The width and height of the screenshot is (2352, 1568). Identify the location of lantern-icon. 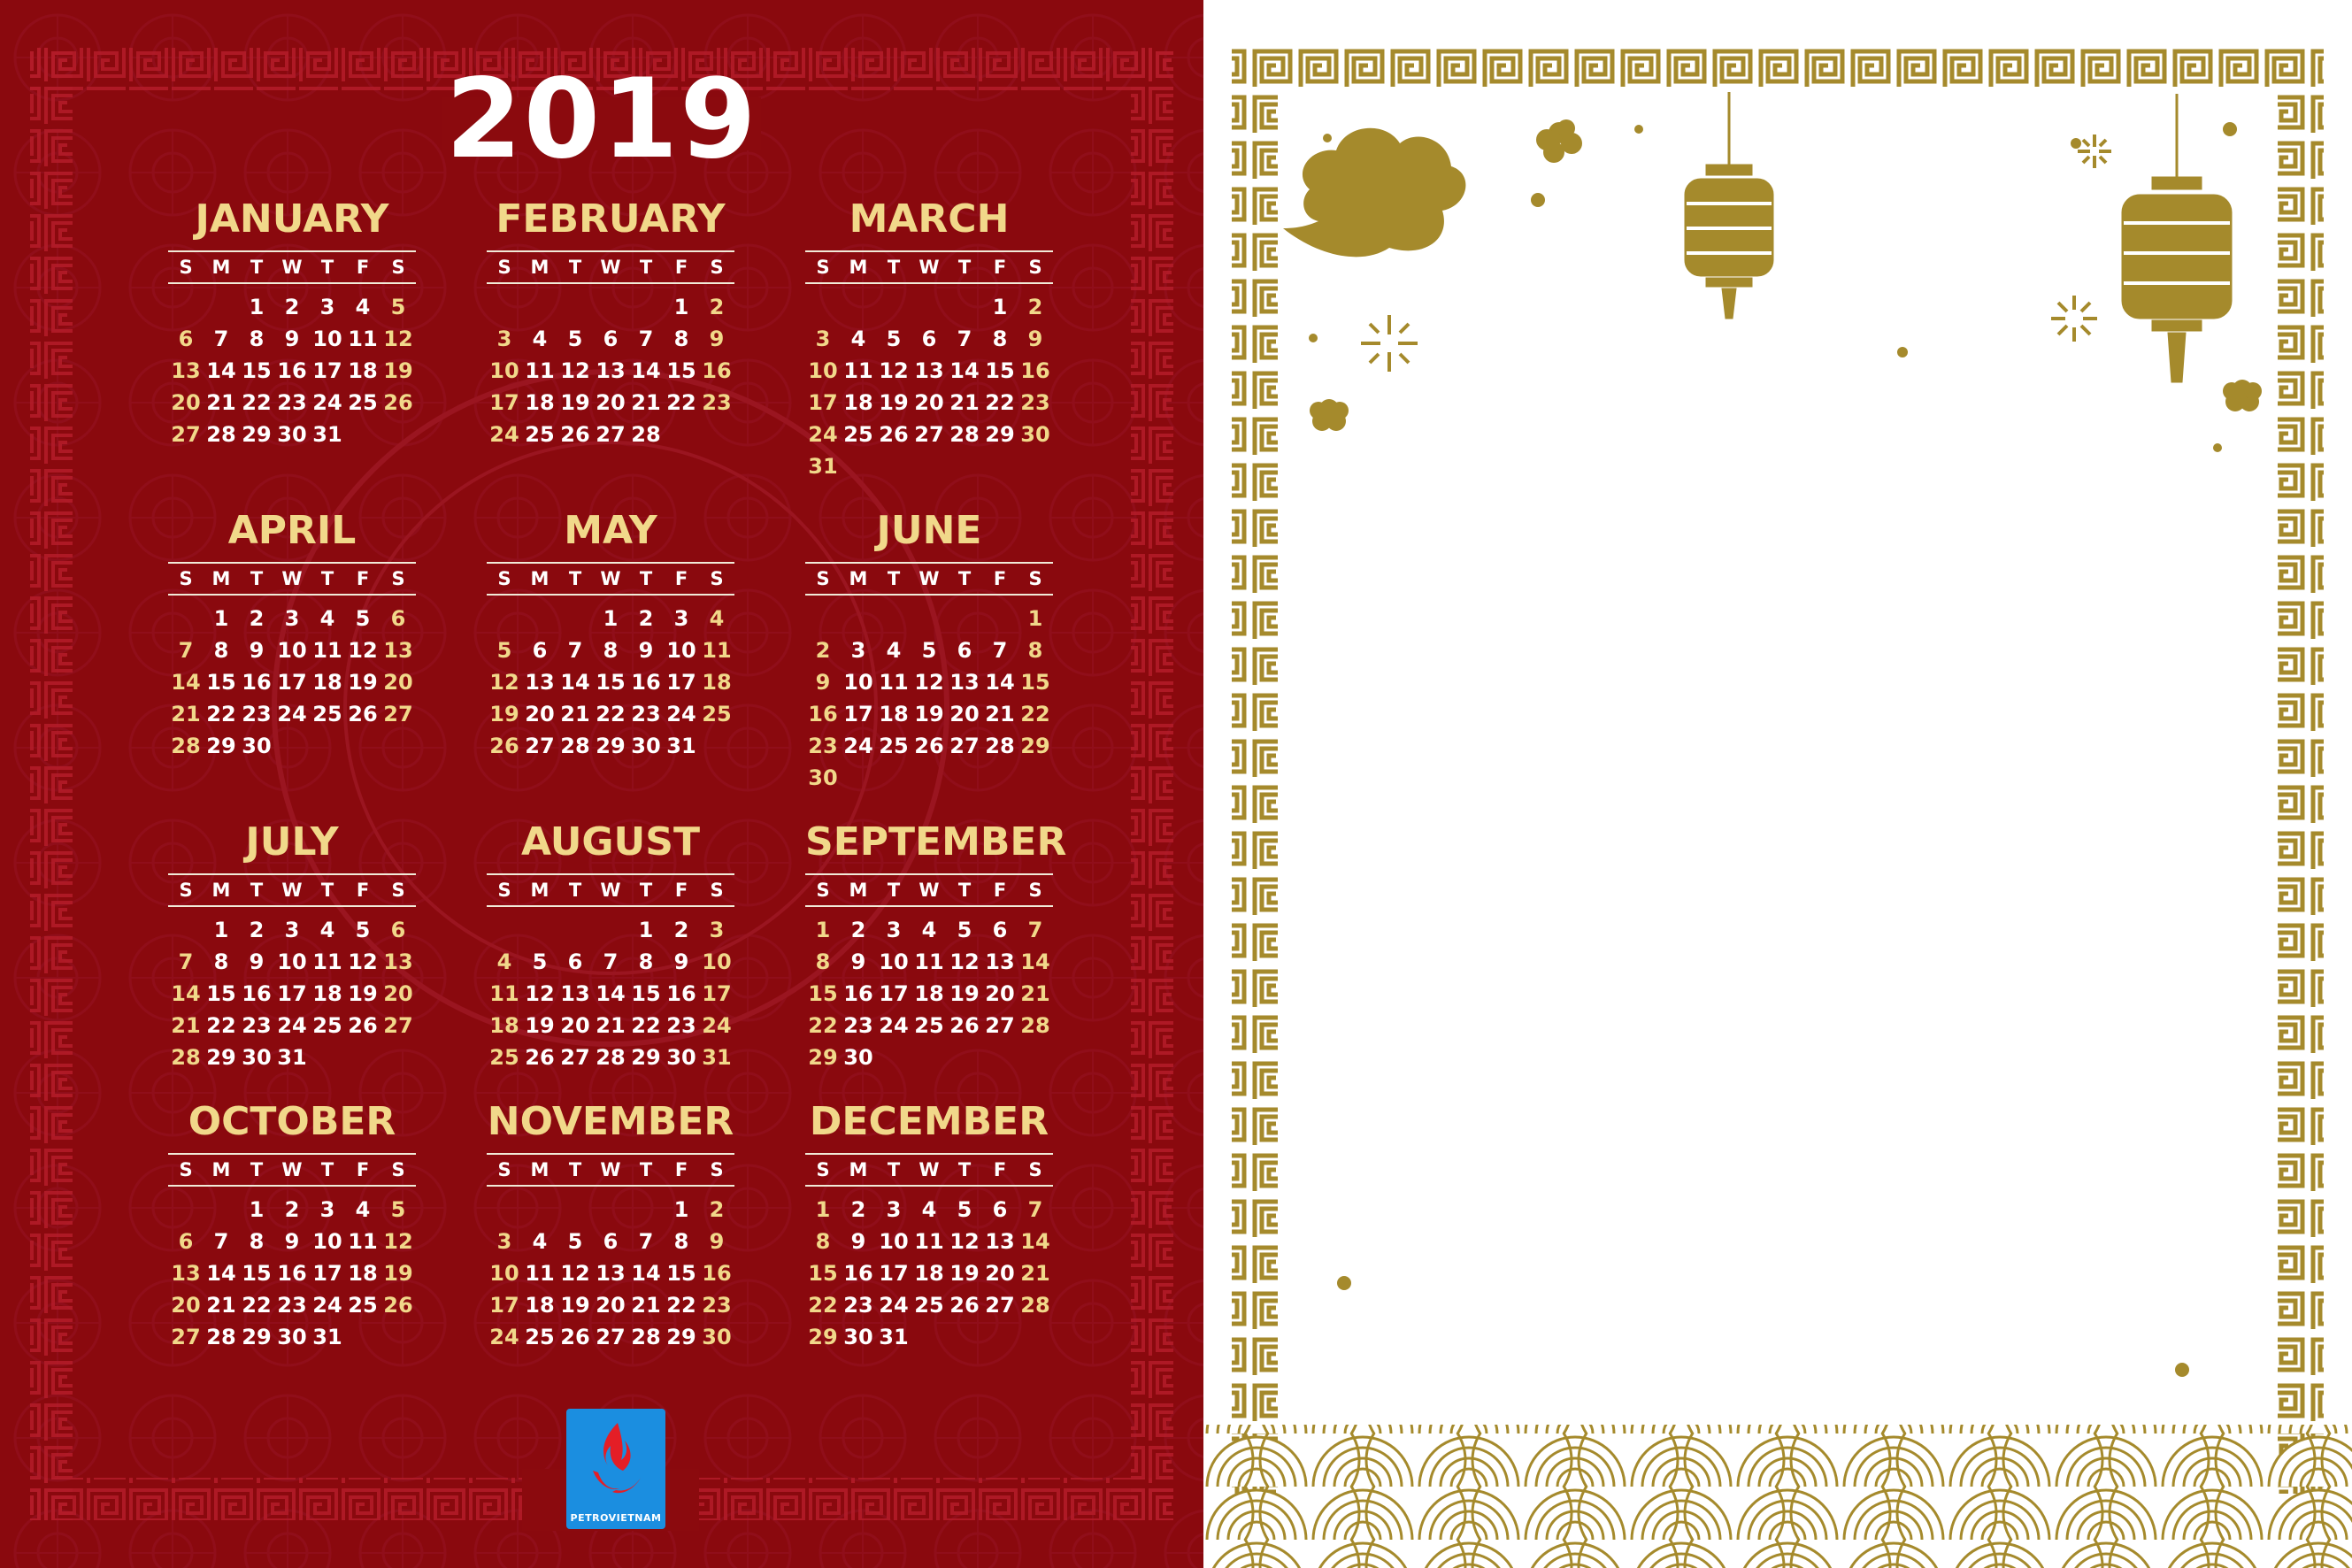
(1958, 237).